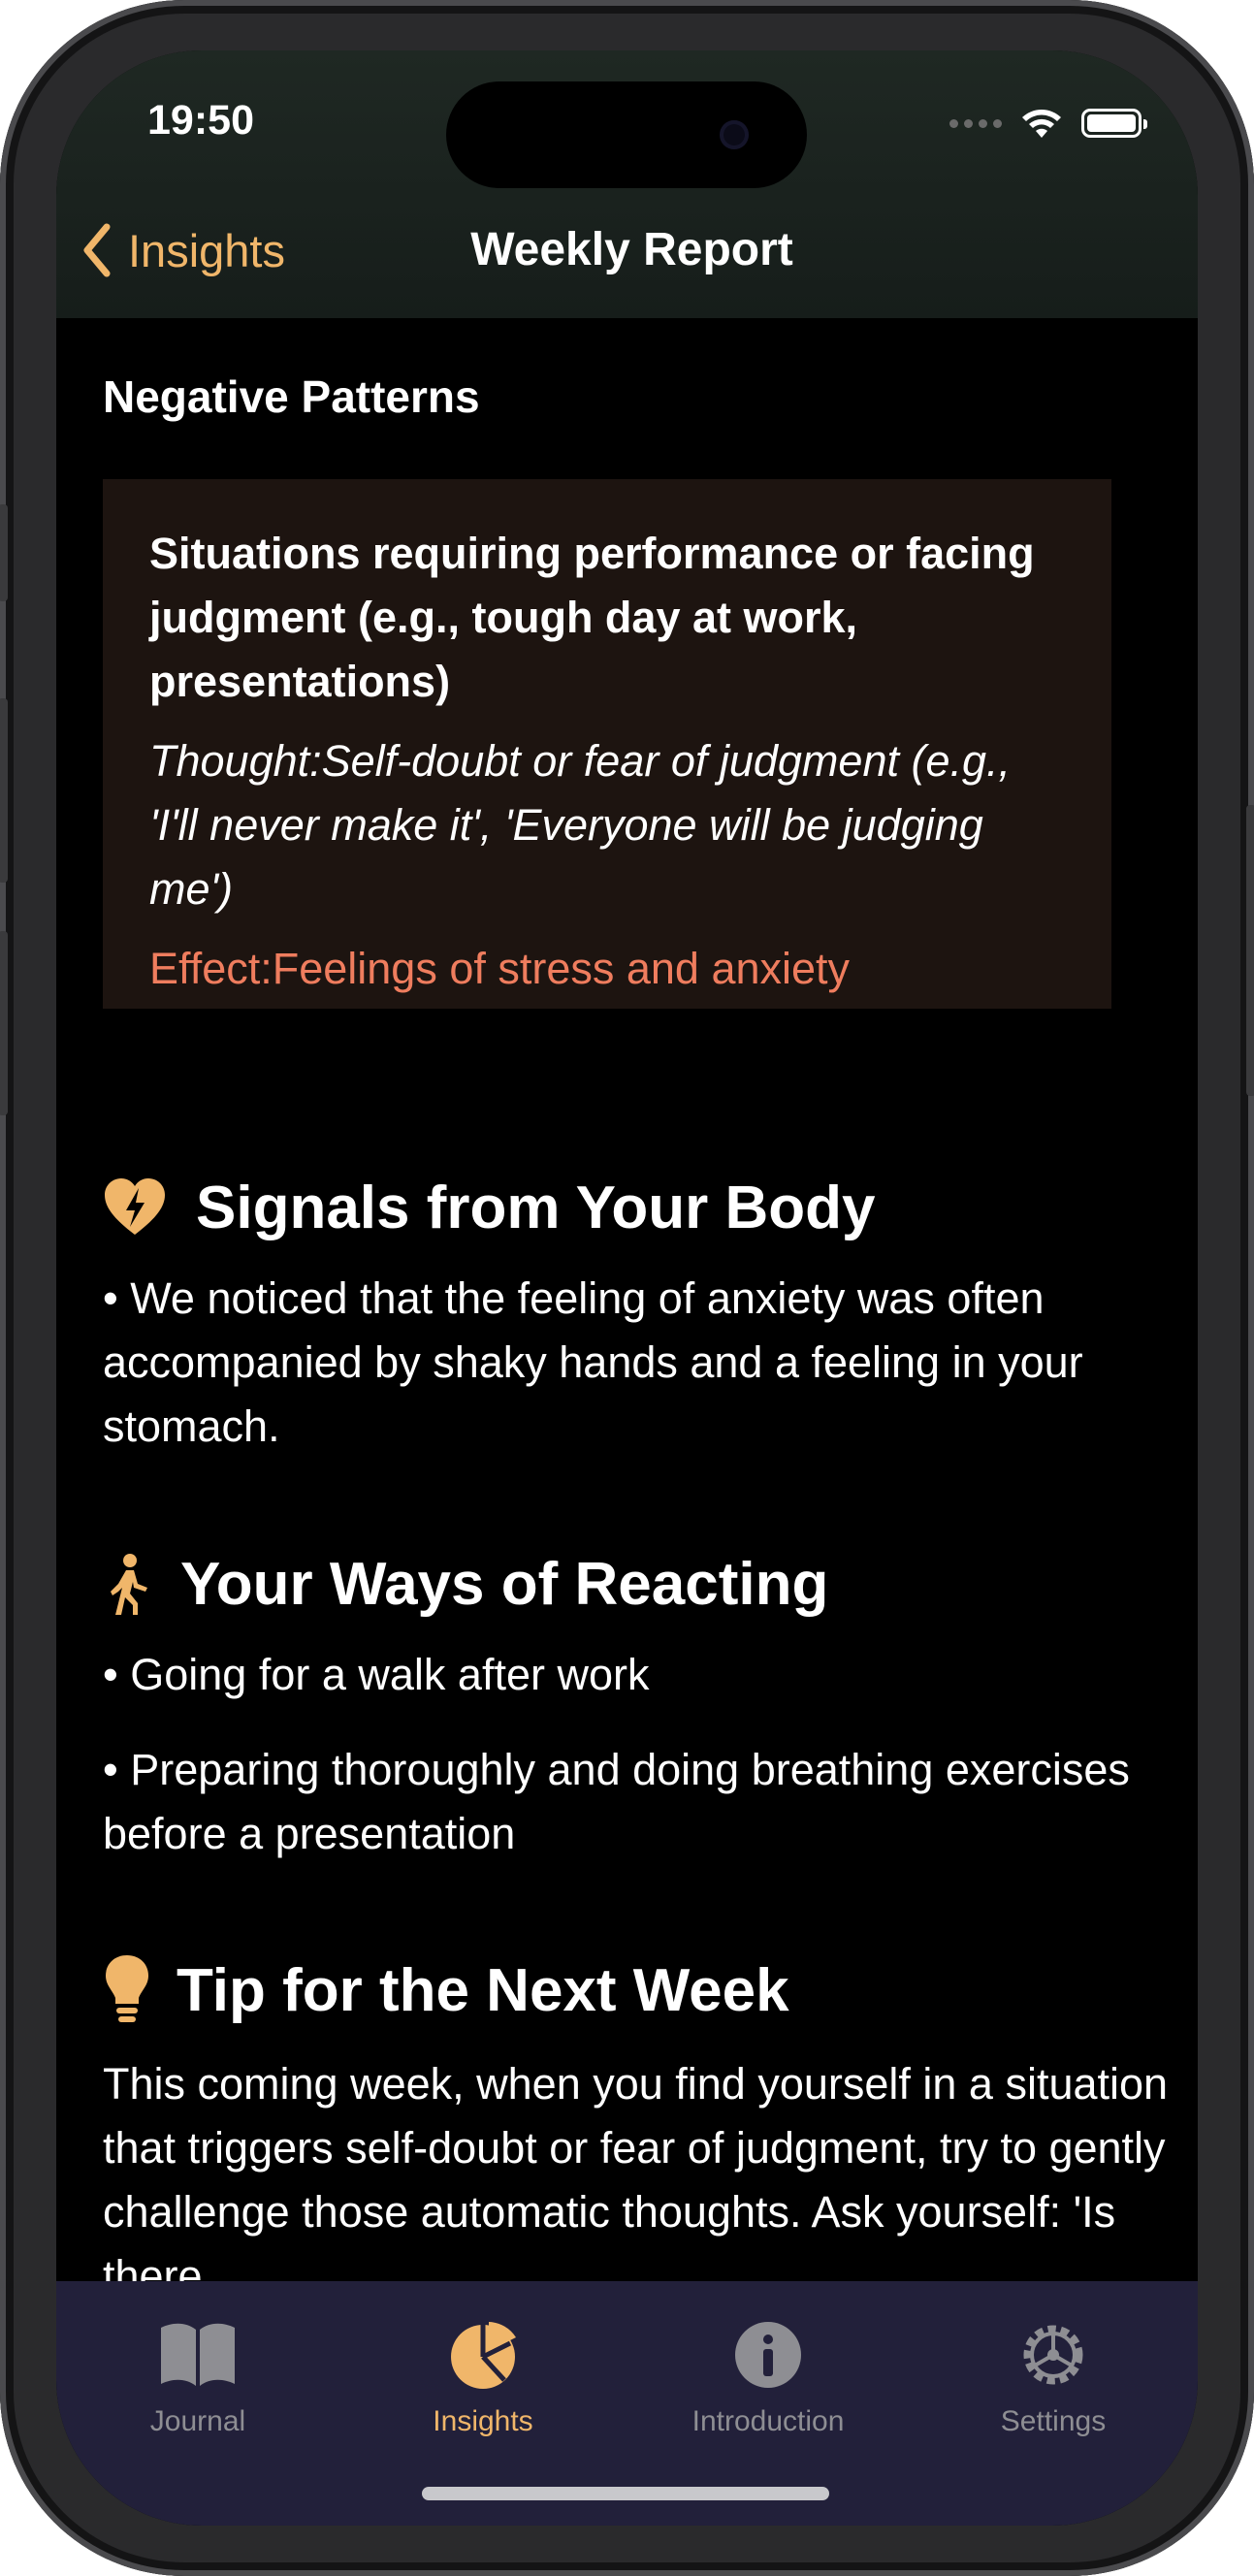 Image resolution: width=1254 pixels, height=2576 pixels. What do you see at coordinates (483, 1990) in the screenshot?
I see `tip-heading: Tip for the Next Week` at bounding box center [483, 1990].